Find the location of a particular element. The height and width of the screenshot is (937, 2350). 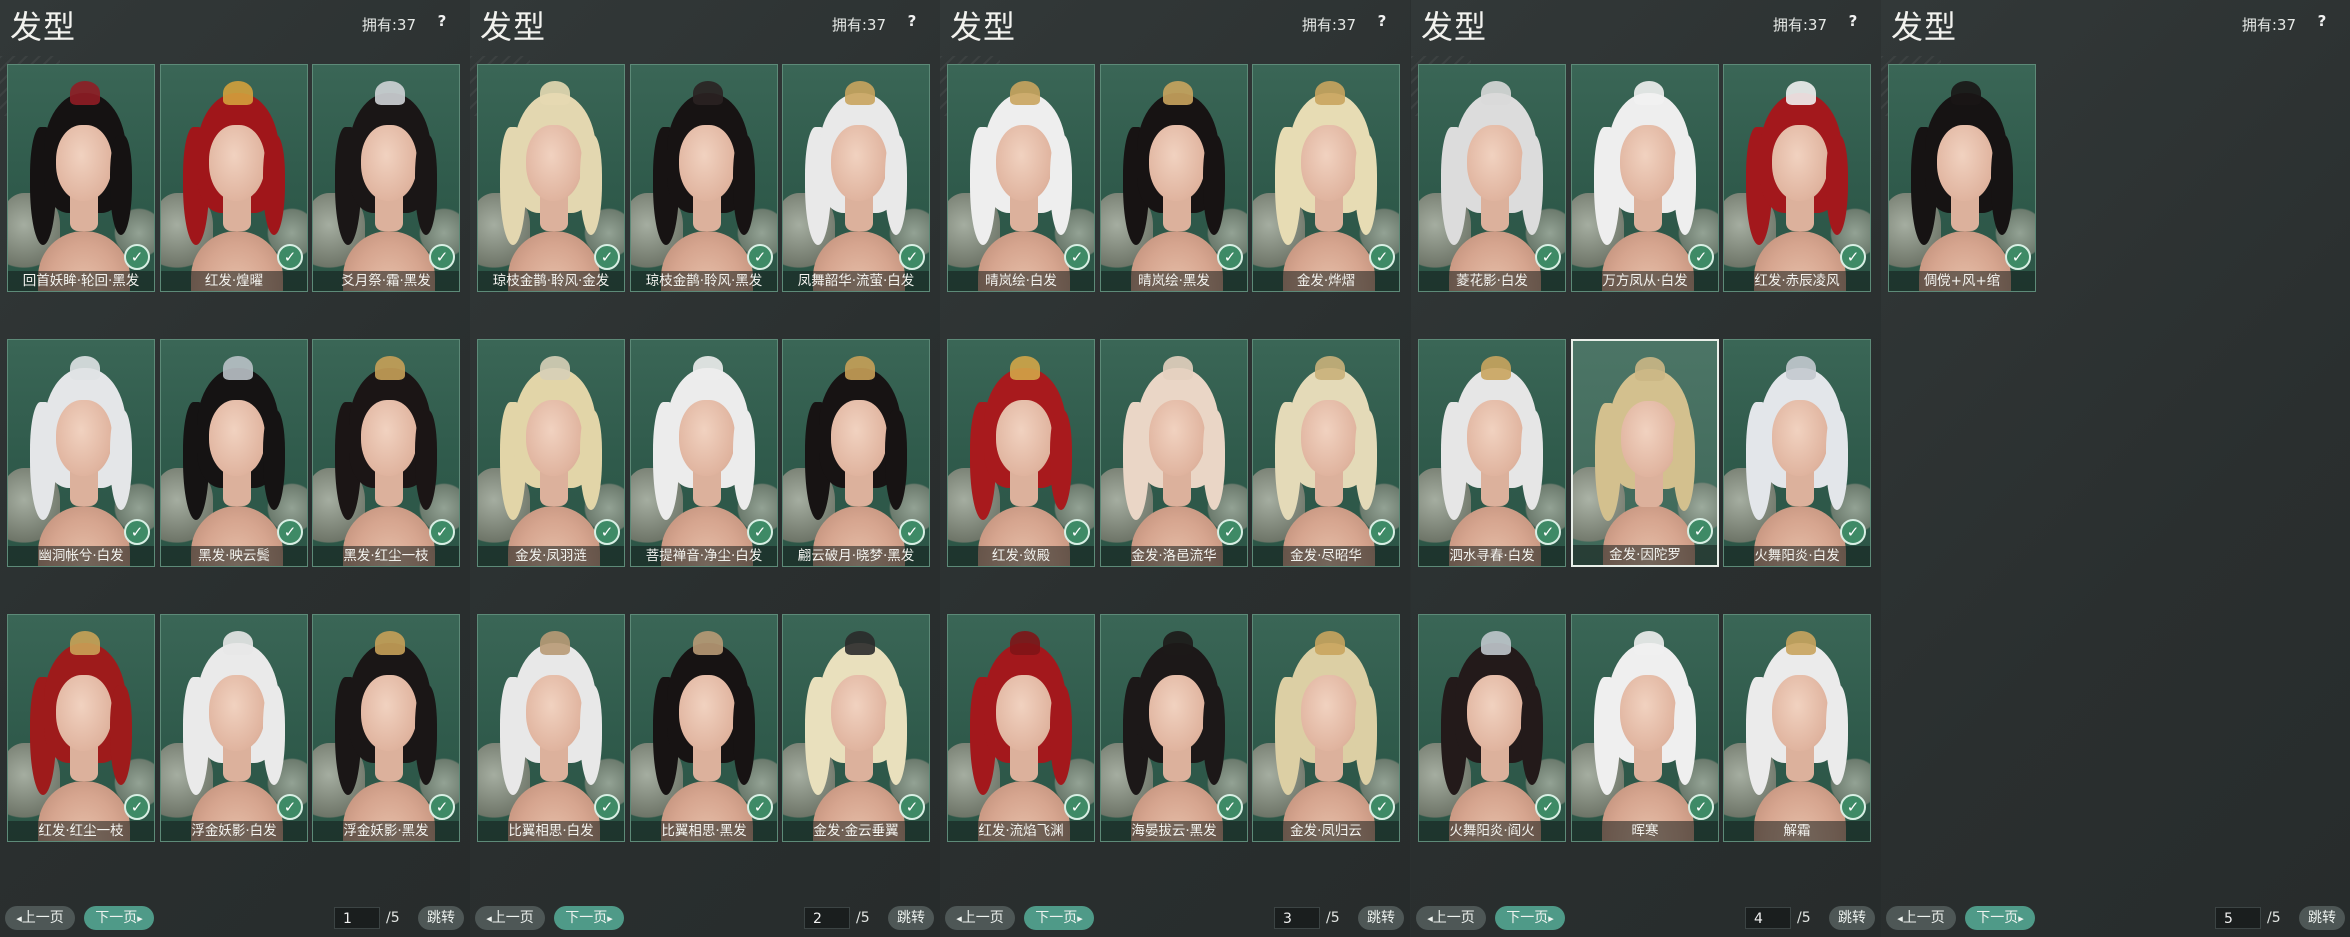

hairstyle-card: ✓ 火舞阳炎·白发 is located at coordinates (1797, 453).